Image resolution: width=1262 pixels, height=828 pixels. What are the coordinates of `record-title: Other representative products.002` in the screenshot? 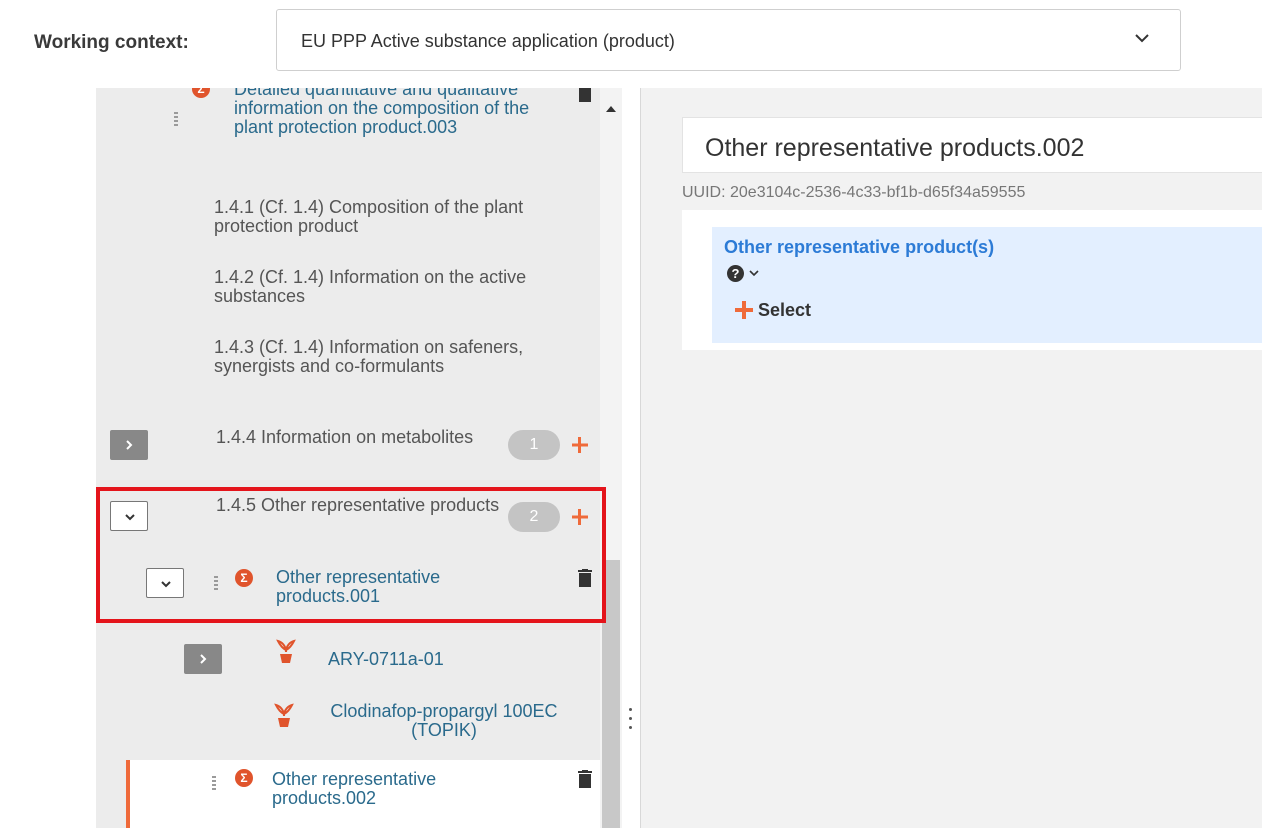 It's located at (895, 148).